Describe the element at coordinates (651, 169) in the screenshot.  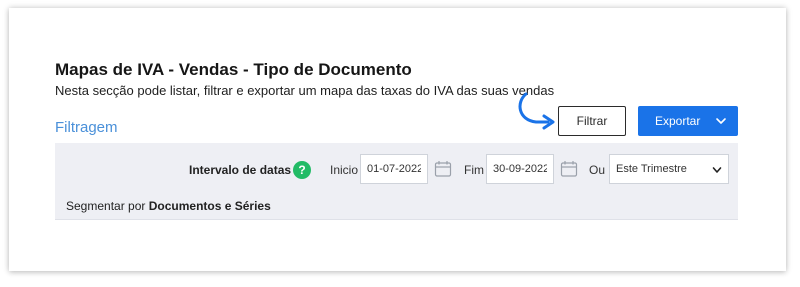
I see `period-select-value: Este Trimestre` at that location.